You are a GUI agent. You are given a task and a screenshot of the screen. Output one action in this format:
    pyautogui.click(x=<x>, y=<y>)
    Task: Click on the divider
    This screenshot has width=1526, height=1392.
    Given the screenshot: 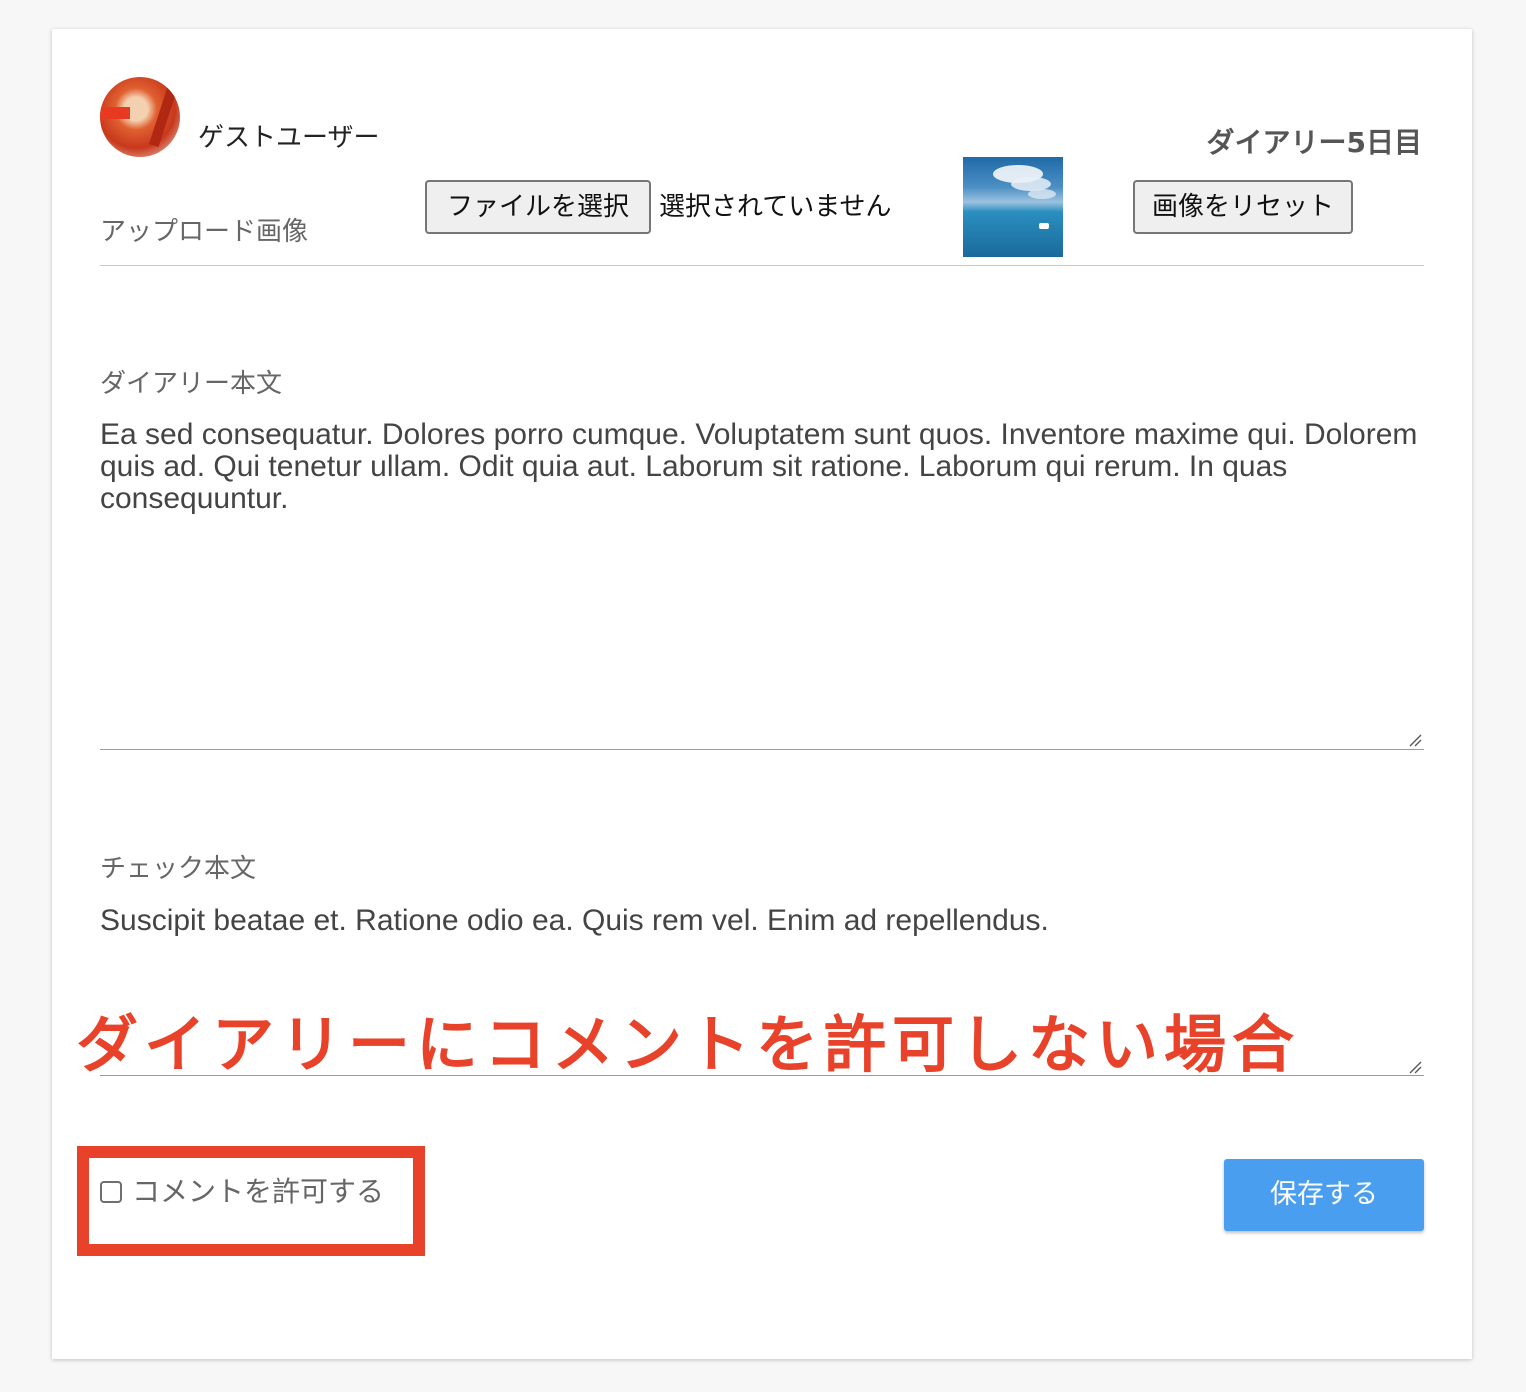 What is the action you would take?
    pyautogui.click(x=762, y=265)
    